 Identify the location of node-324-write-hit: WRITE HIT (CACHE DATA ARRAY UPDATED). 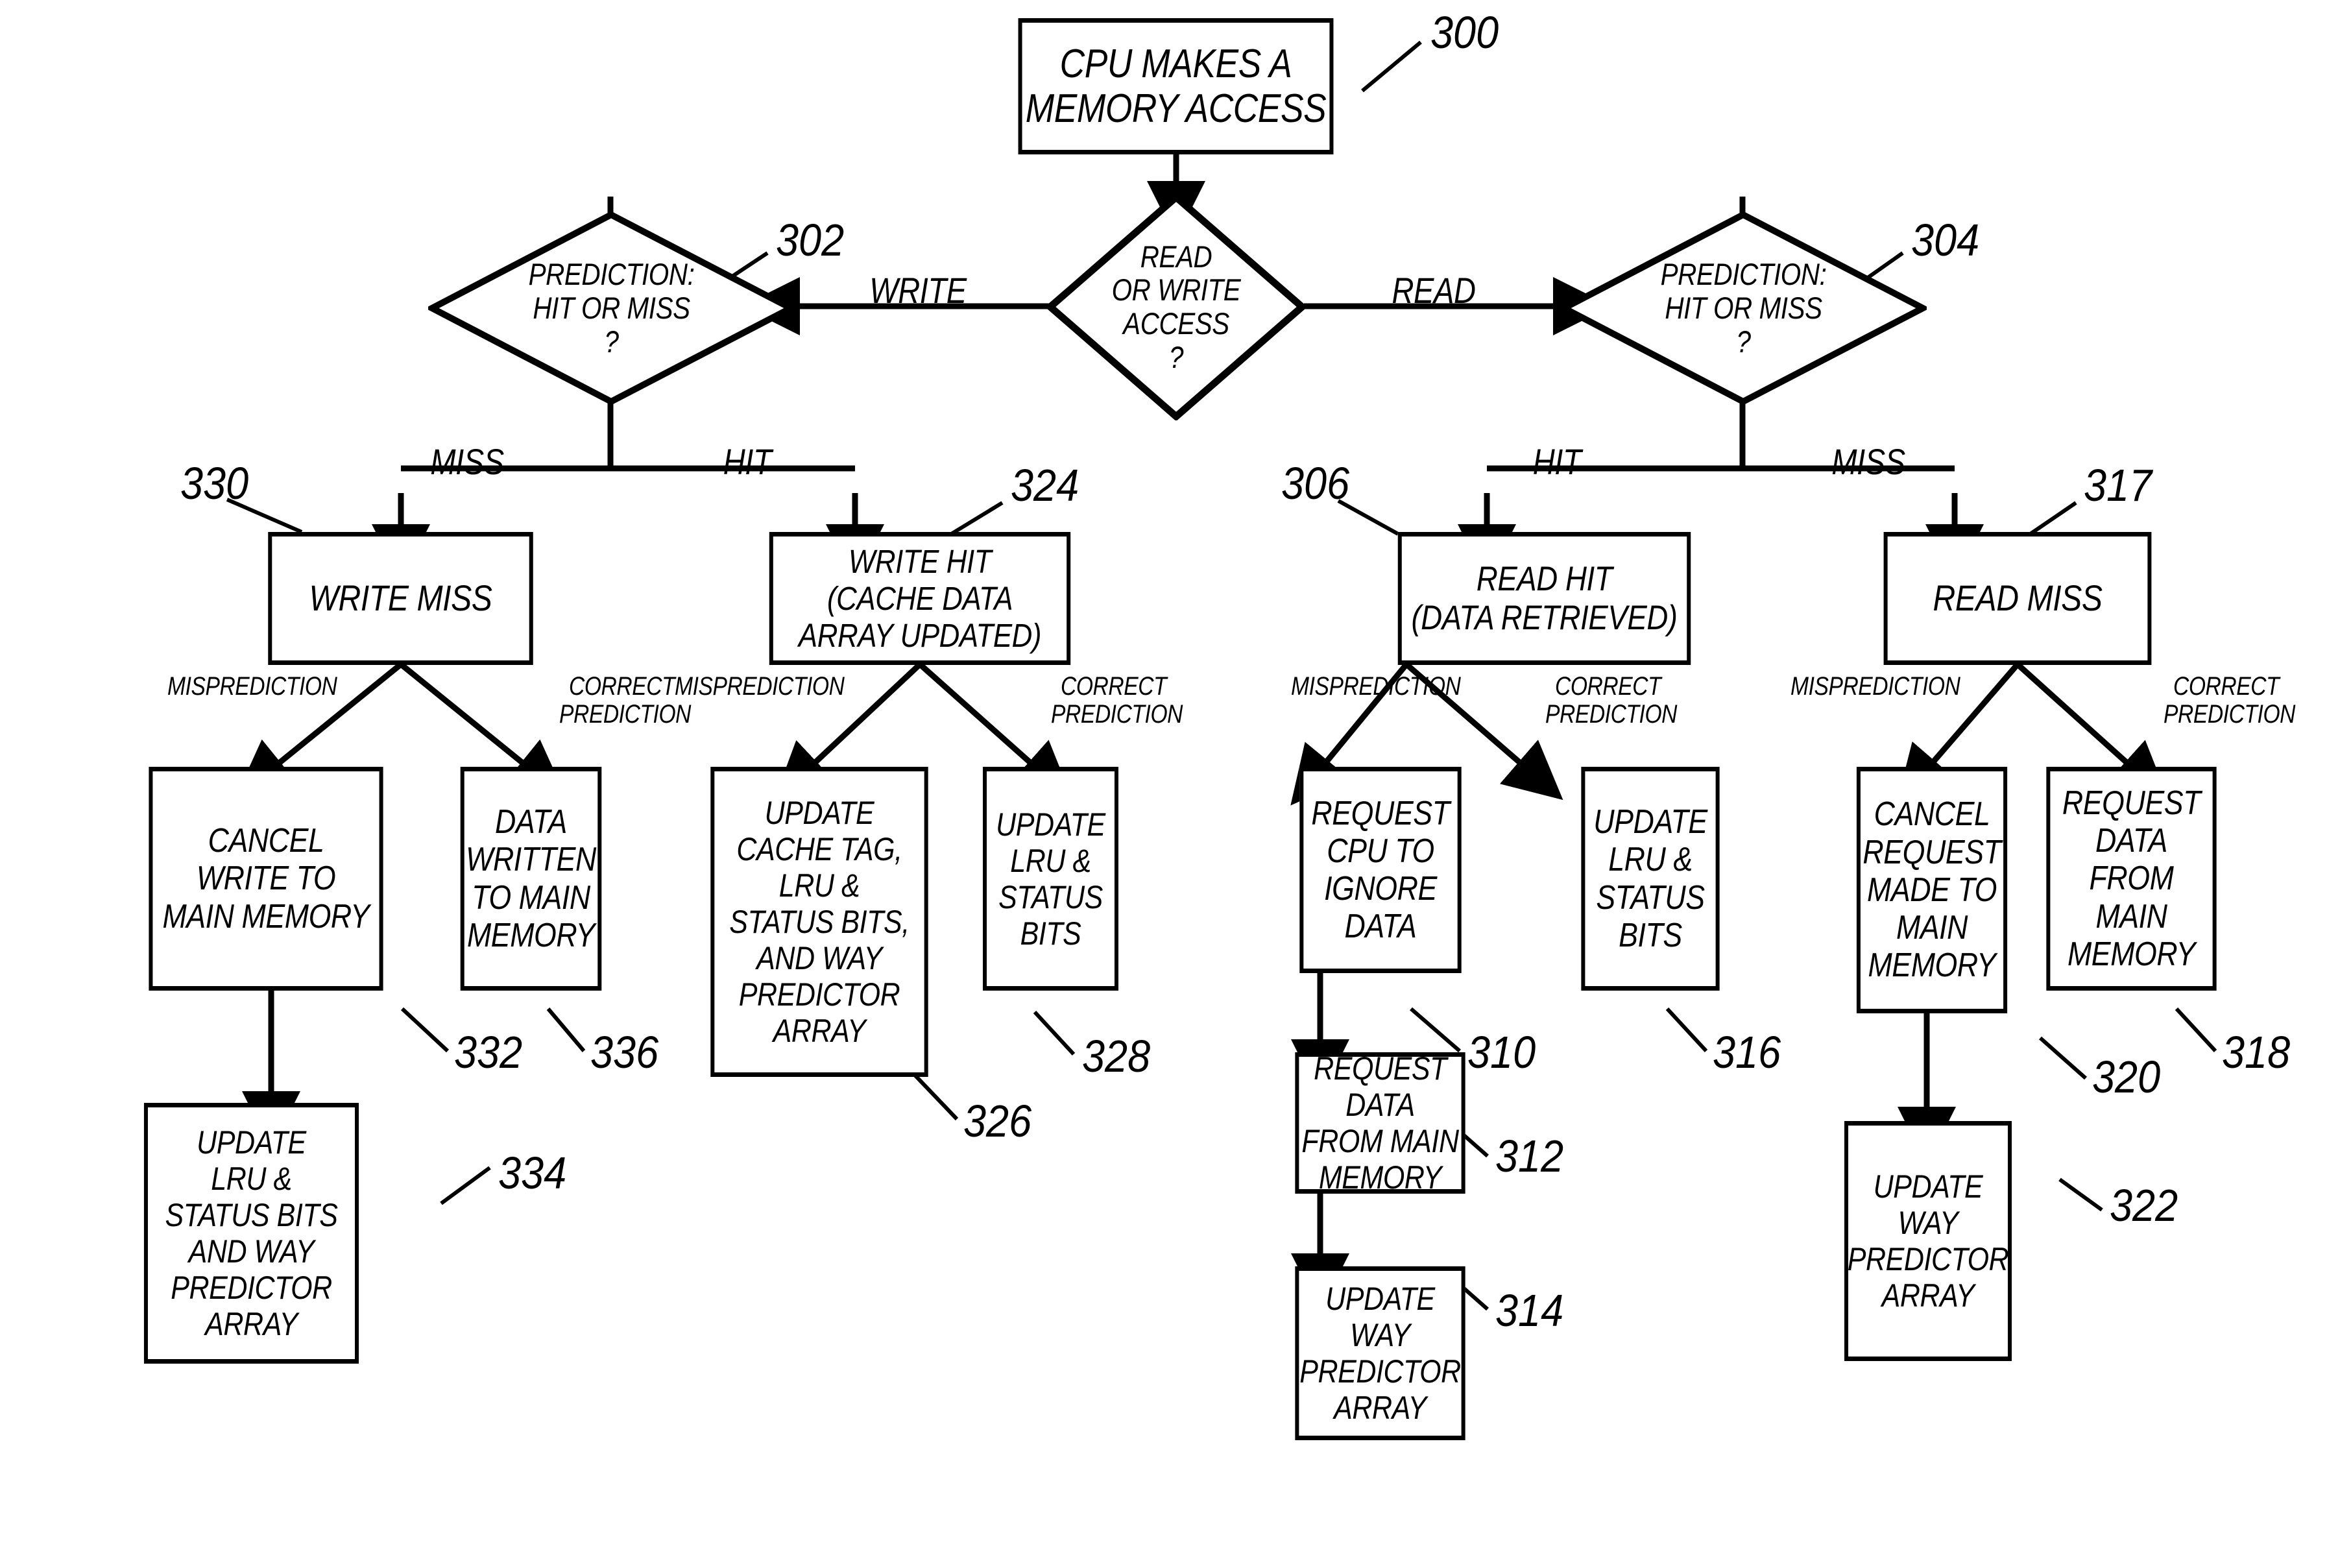
(920, 598).